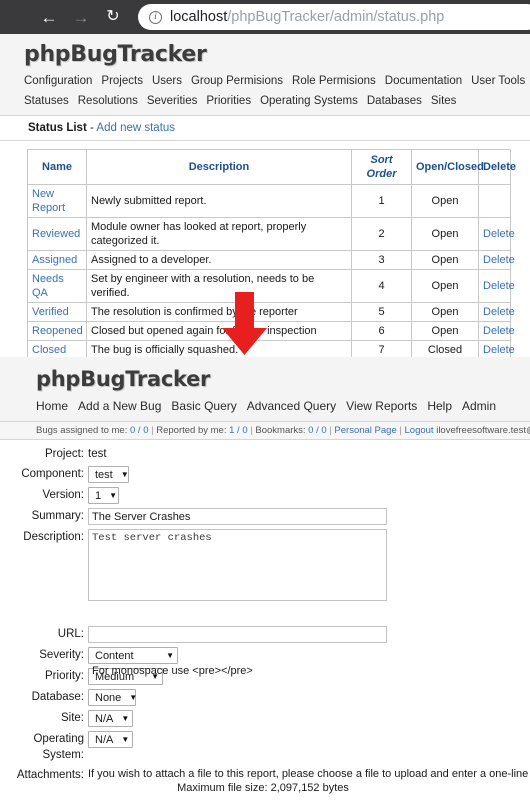 The width and height of the screenshot is (530, 800). What do you see at coordinates (479, 406) in the screenshot?
I see `nav-admin: Admin` at bounding box center [479, 406].